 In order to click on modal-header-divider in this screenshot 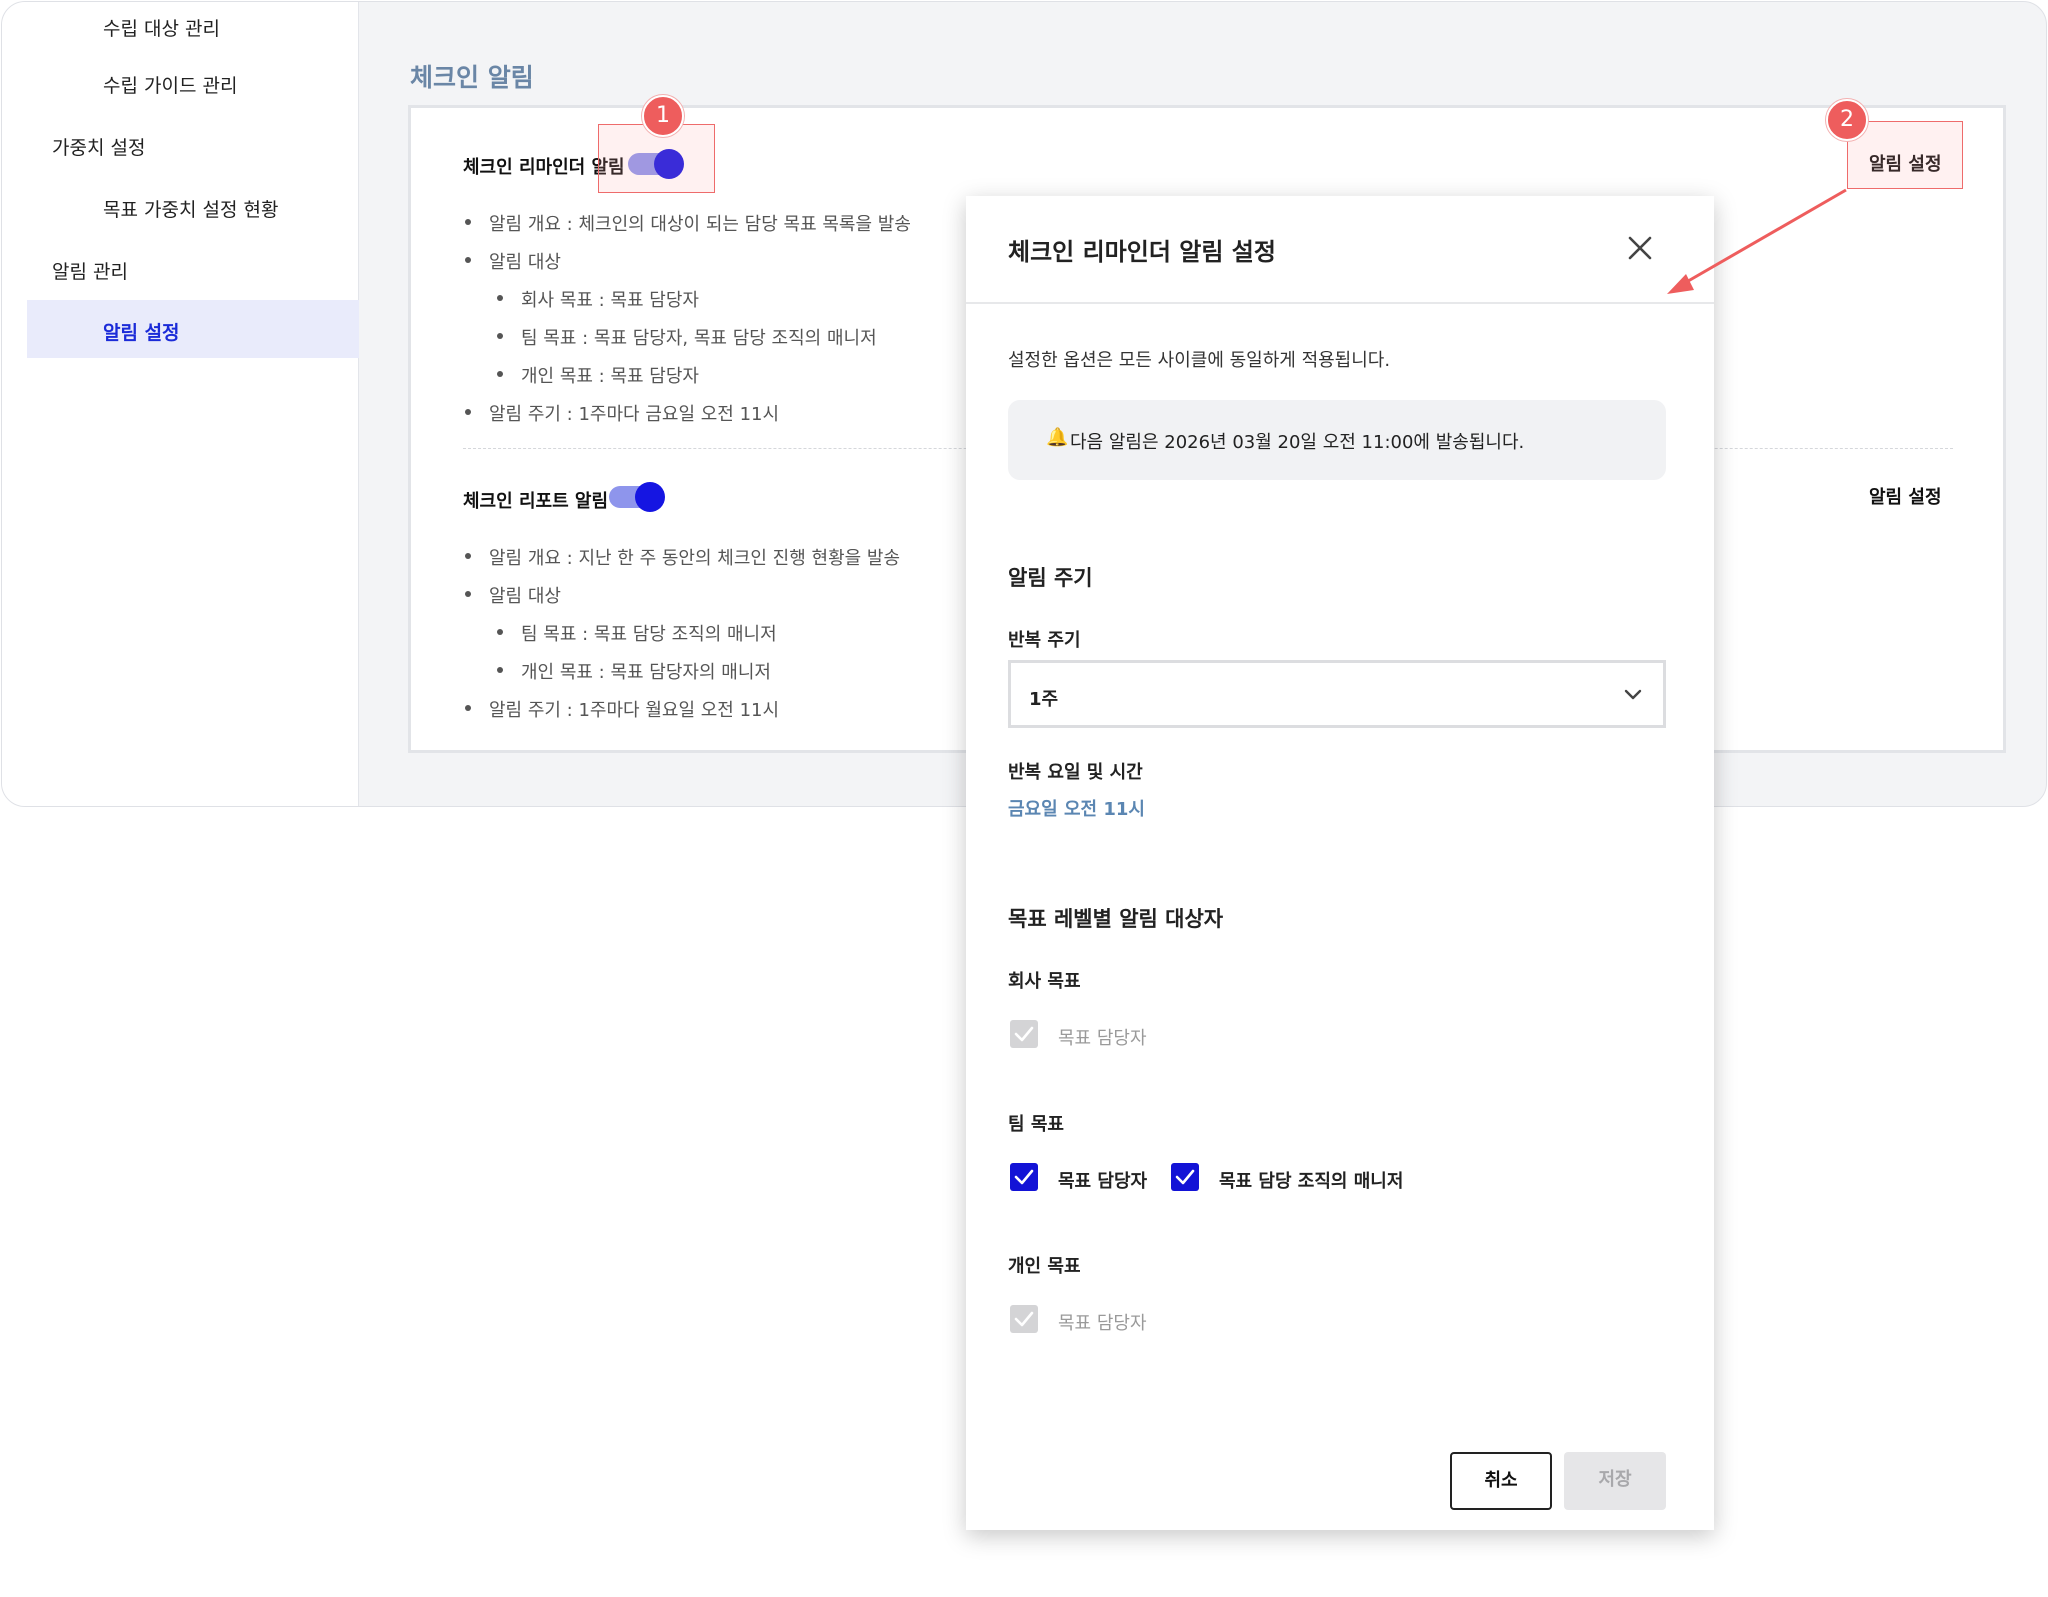, I will do `click(1340, 303)`.